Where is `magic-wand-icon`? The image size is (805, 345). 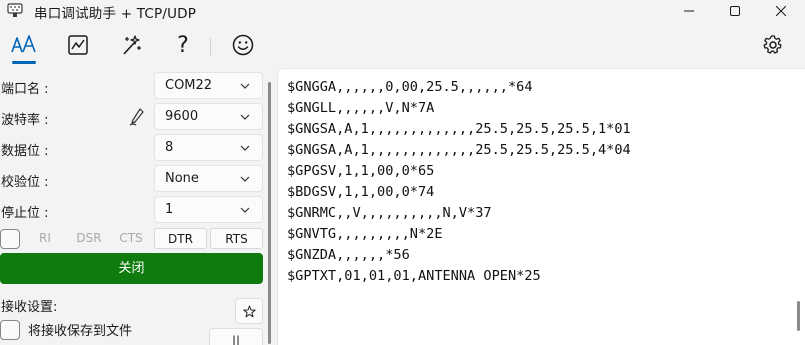
magic-wand-icon is located at coordinates (132, 45).